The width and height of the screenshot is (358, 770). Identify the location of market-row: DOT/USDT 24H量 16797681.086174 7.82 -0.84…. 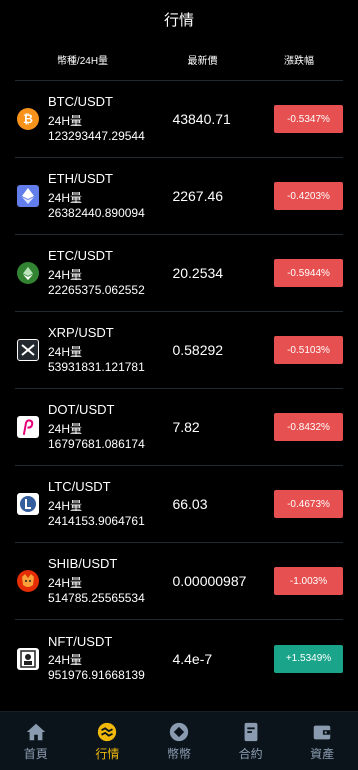
(179, 427).